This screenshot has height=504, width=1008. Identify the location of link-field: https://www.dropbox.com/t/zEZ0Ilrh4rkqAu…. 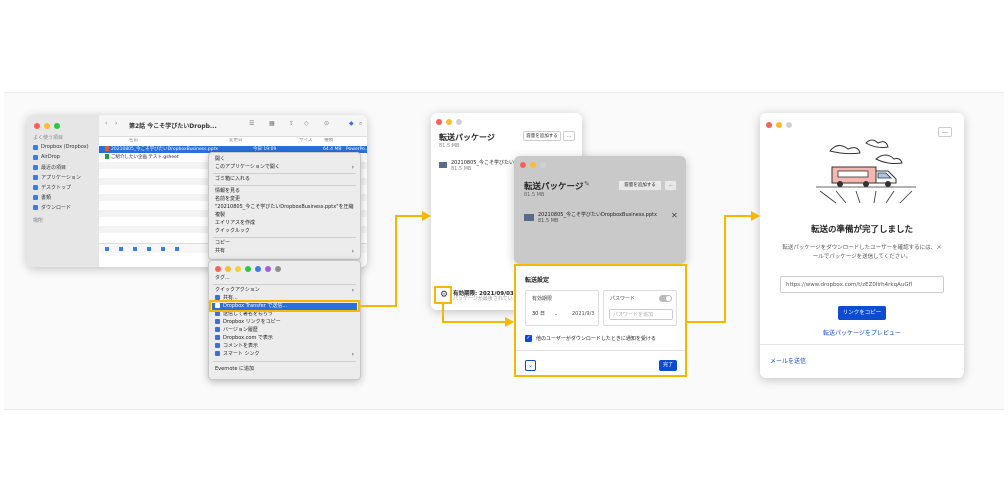
(862, 284).